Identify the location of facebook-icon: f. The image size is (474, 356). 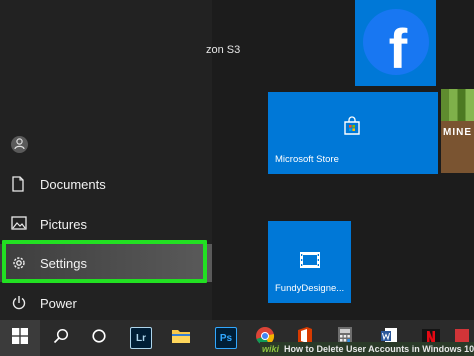
(396, 44).